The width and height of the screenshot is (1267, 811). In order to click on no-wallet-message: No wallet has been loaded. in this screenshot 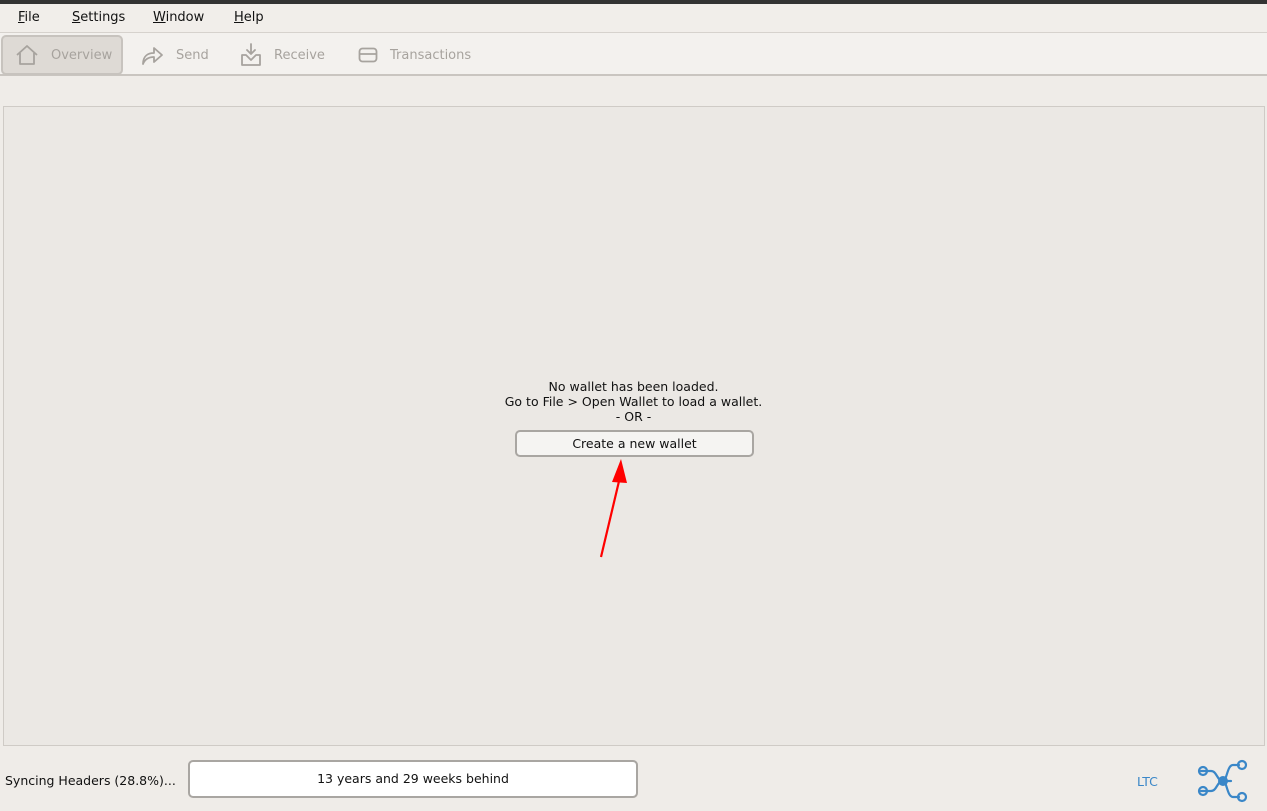, I will do `click(633, 386)`.